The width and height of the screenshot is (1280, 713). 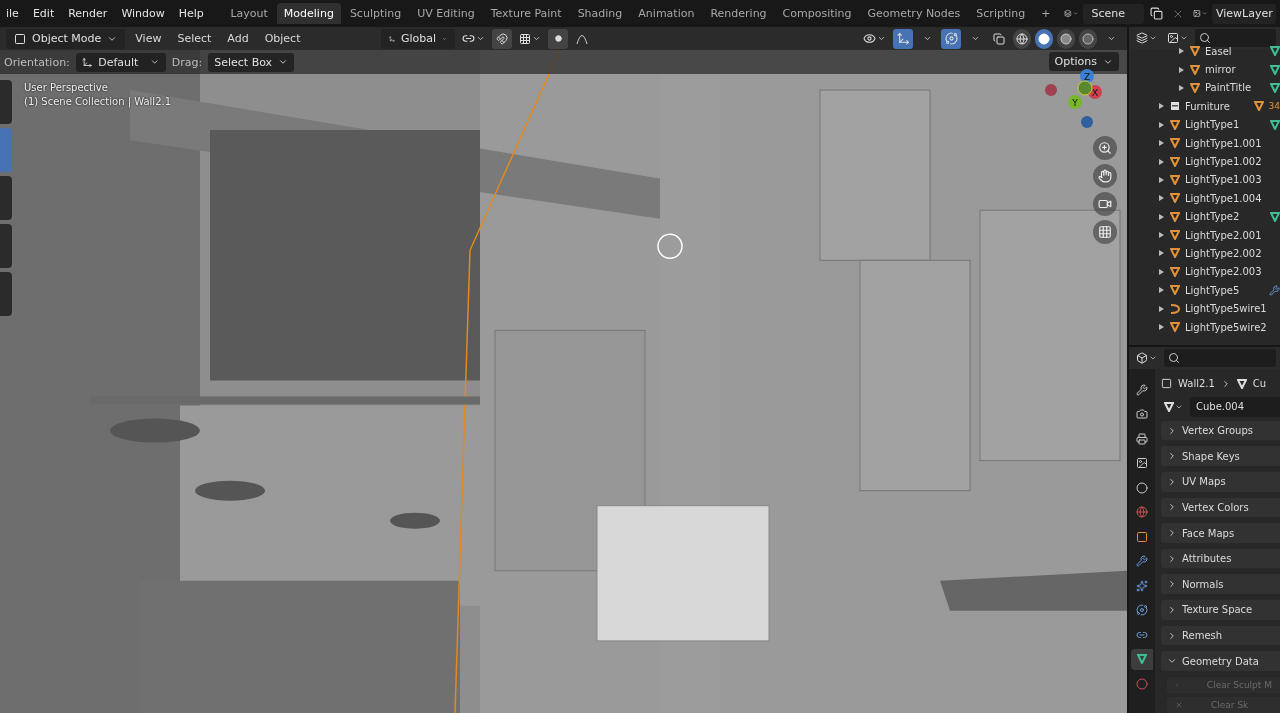 What do you see at coordinates (418, 38) in the screenshot?
I see `orientation-dropdown: Global` at bounding box center [418, 38].